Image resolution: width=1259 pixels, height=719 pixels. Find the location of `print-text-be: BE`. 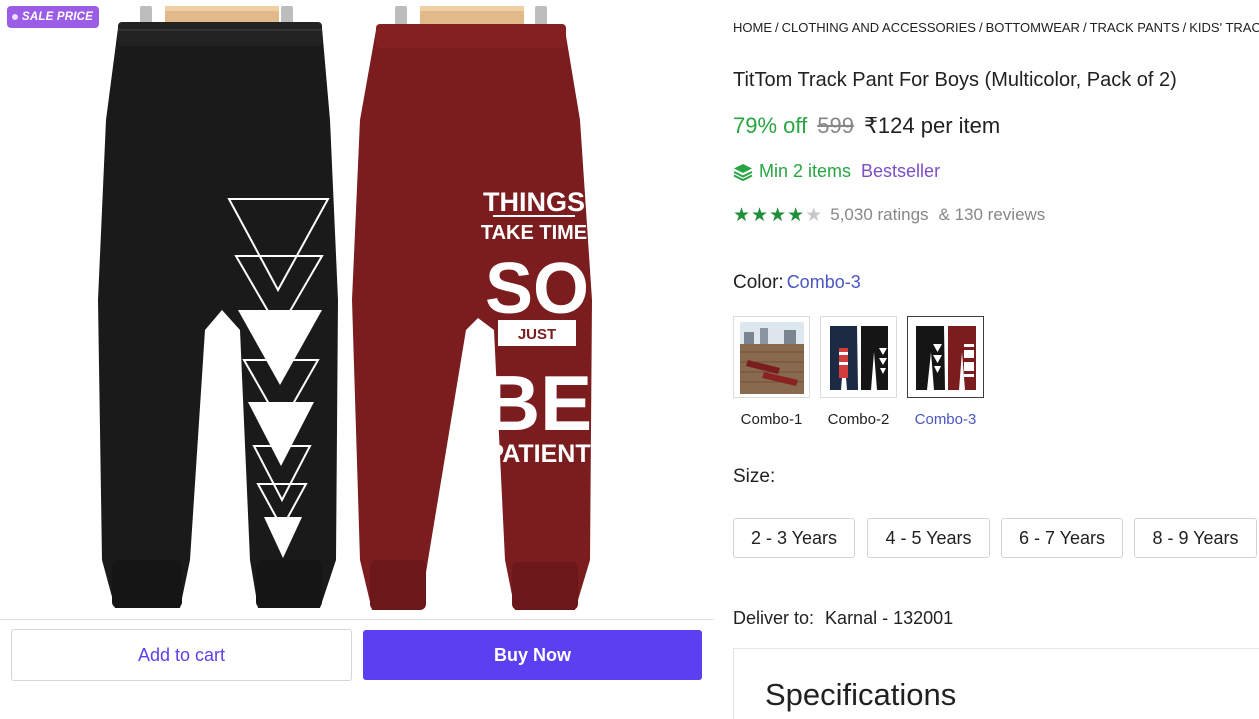

print-text-be: BE is located at coordinates (538, 403).